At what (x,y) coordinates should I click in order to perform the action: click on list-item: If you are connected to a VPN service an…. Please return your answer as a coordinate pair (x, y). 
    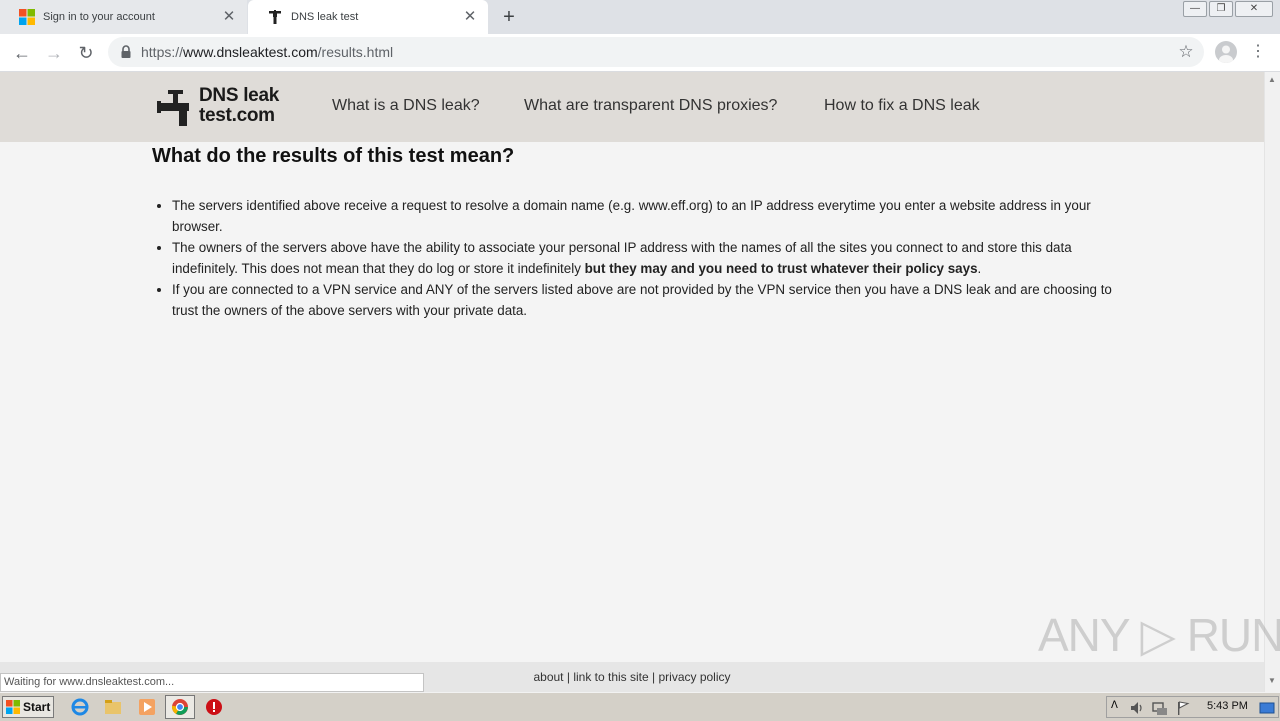
    Looking at the image, I should click on (652, 300).